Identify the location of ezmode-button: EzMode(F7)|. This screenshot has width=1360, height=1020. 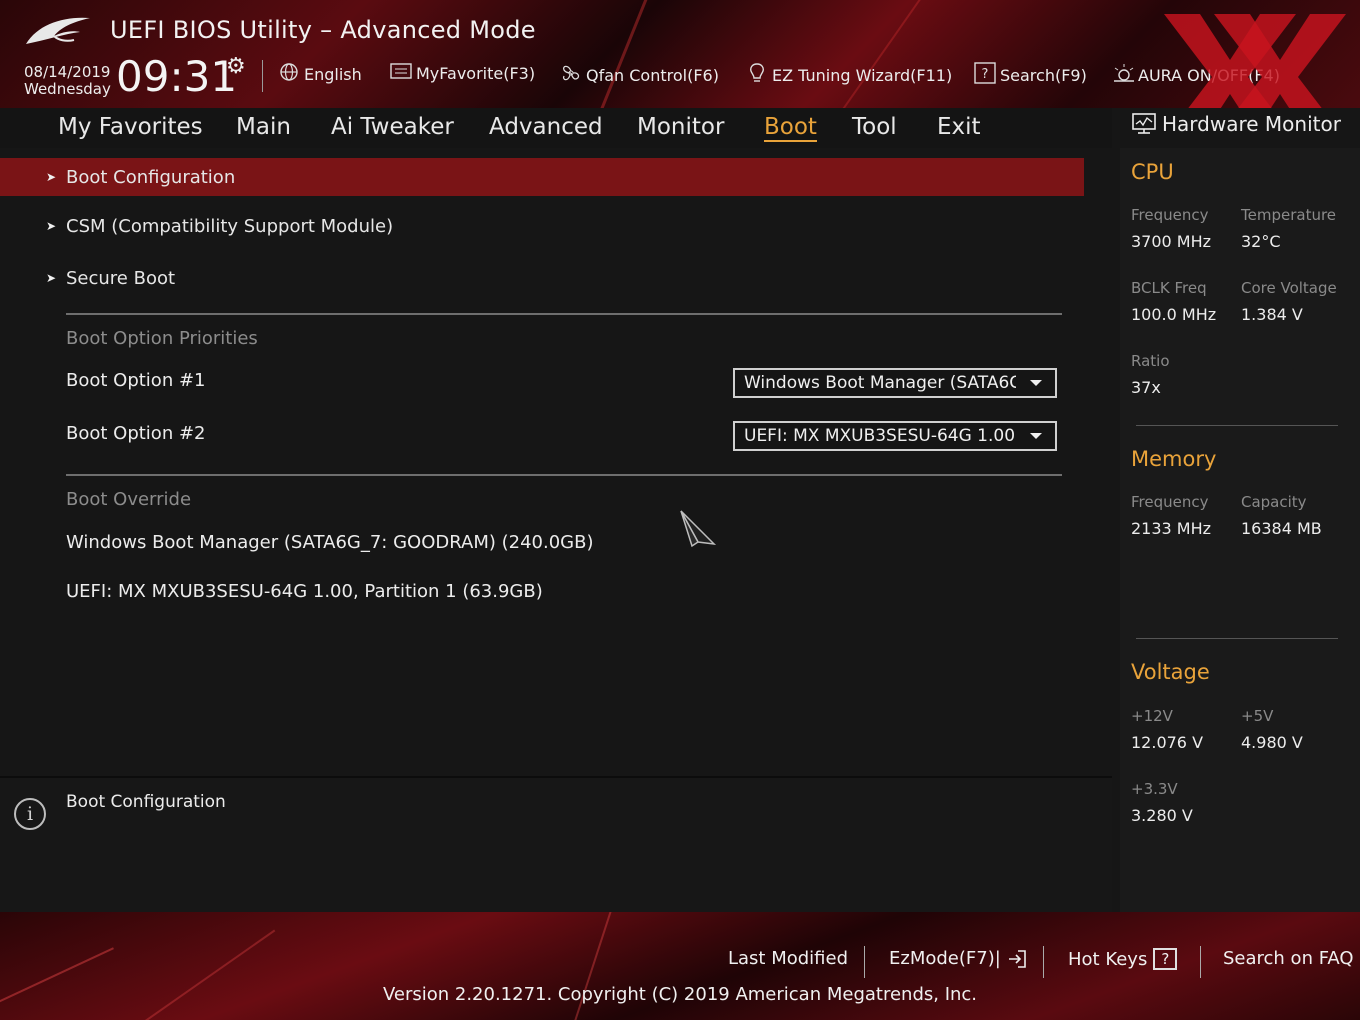
(958, 958).